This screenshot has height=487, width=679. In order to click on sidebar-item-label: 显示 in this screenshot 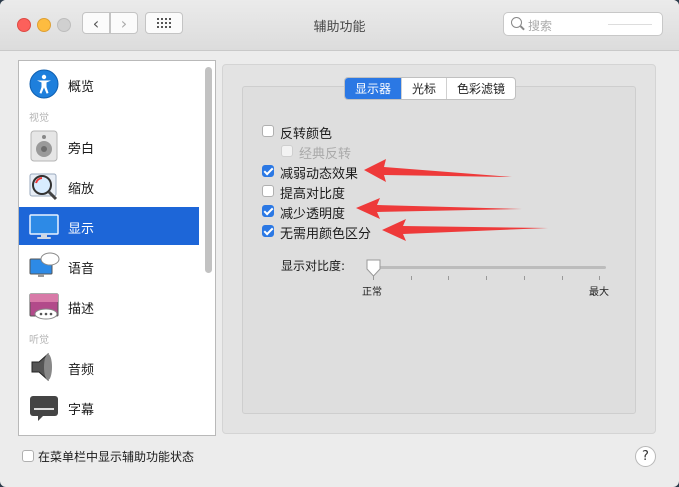, I will do `click(81, 229)`.